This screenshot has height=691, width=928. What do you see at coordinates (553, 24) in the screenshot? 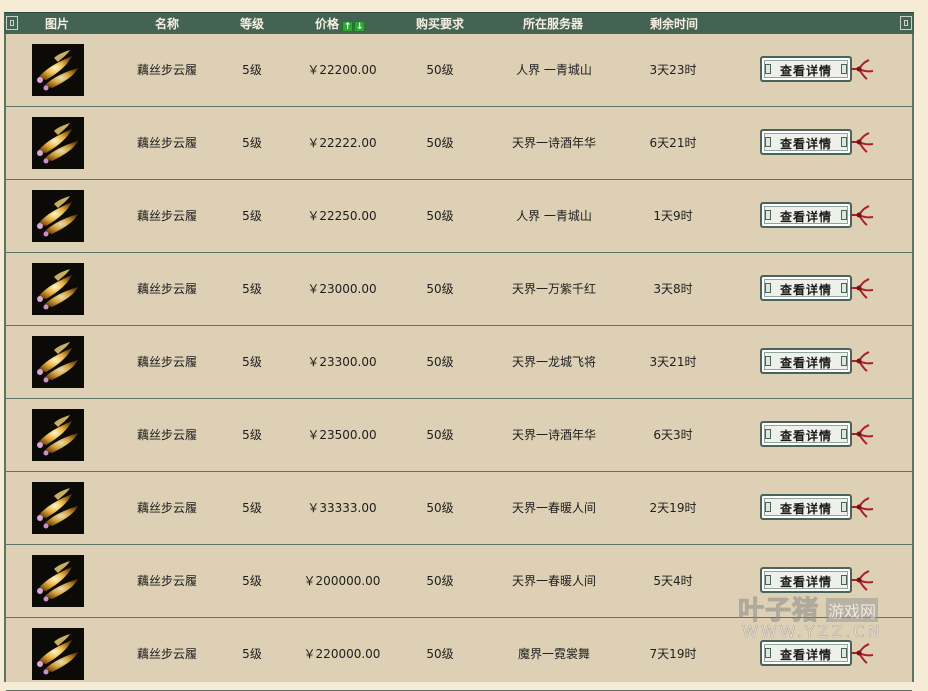
I see `header-server: 所在服务器` at bounding box center [553, 24].